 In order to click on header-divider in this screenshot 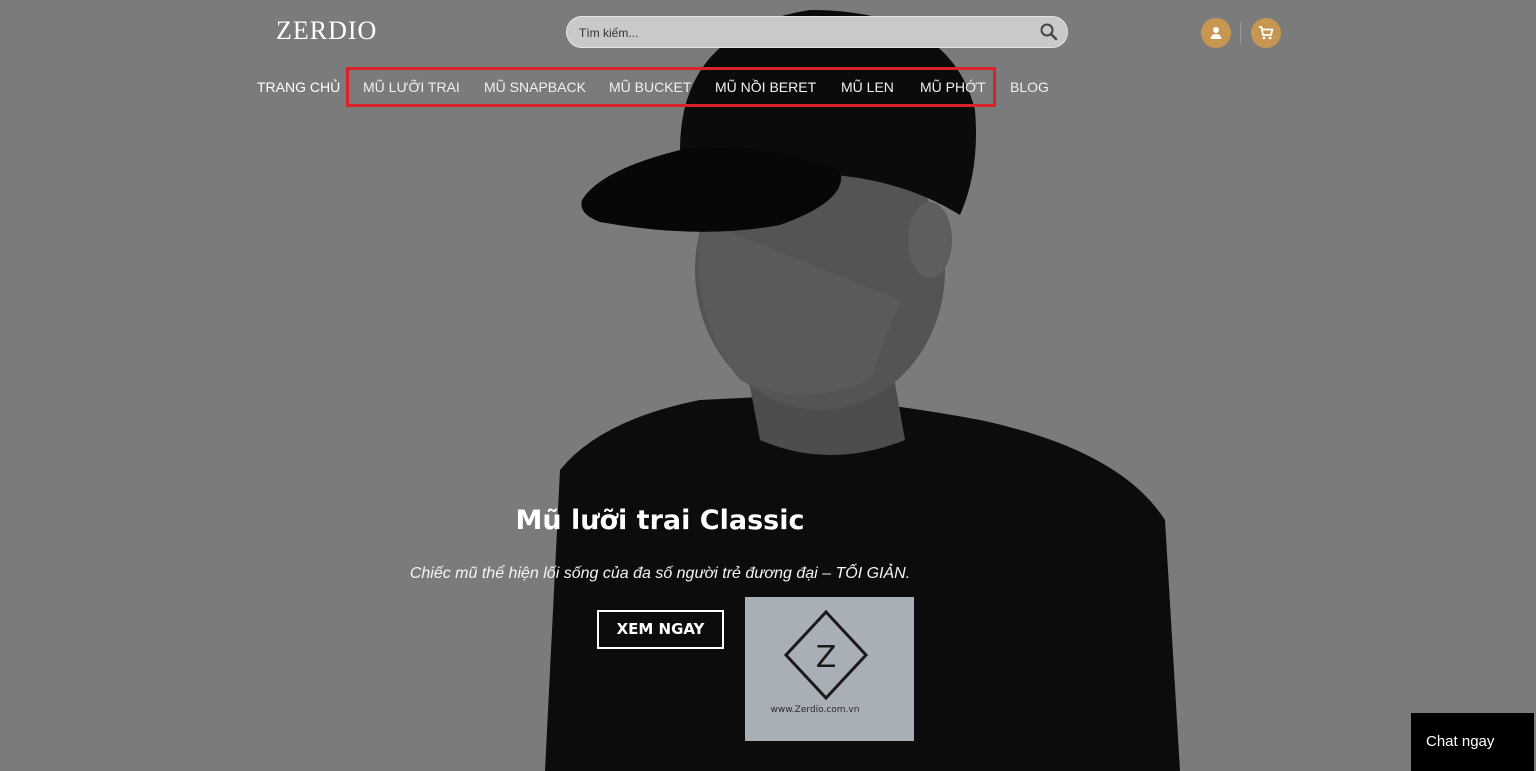, I will do `click(1240, 33)`.